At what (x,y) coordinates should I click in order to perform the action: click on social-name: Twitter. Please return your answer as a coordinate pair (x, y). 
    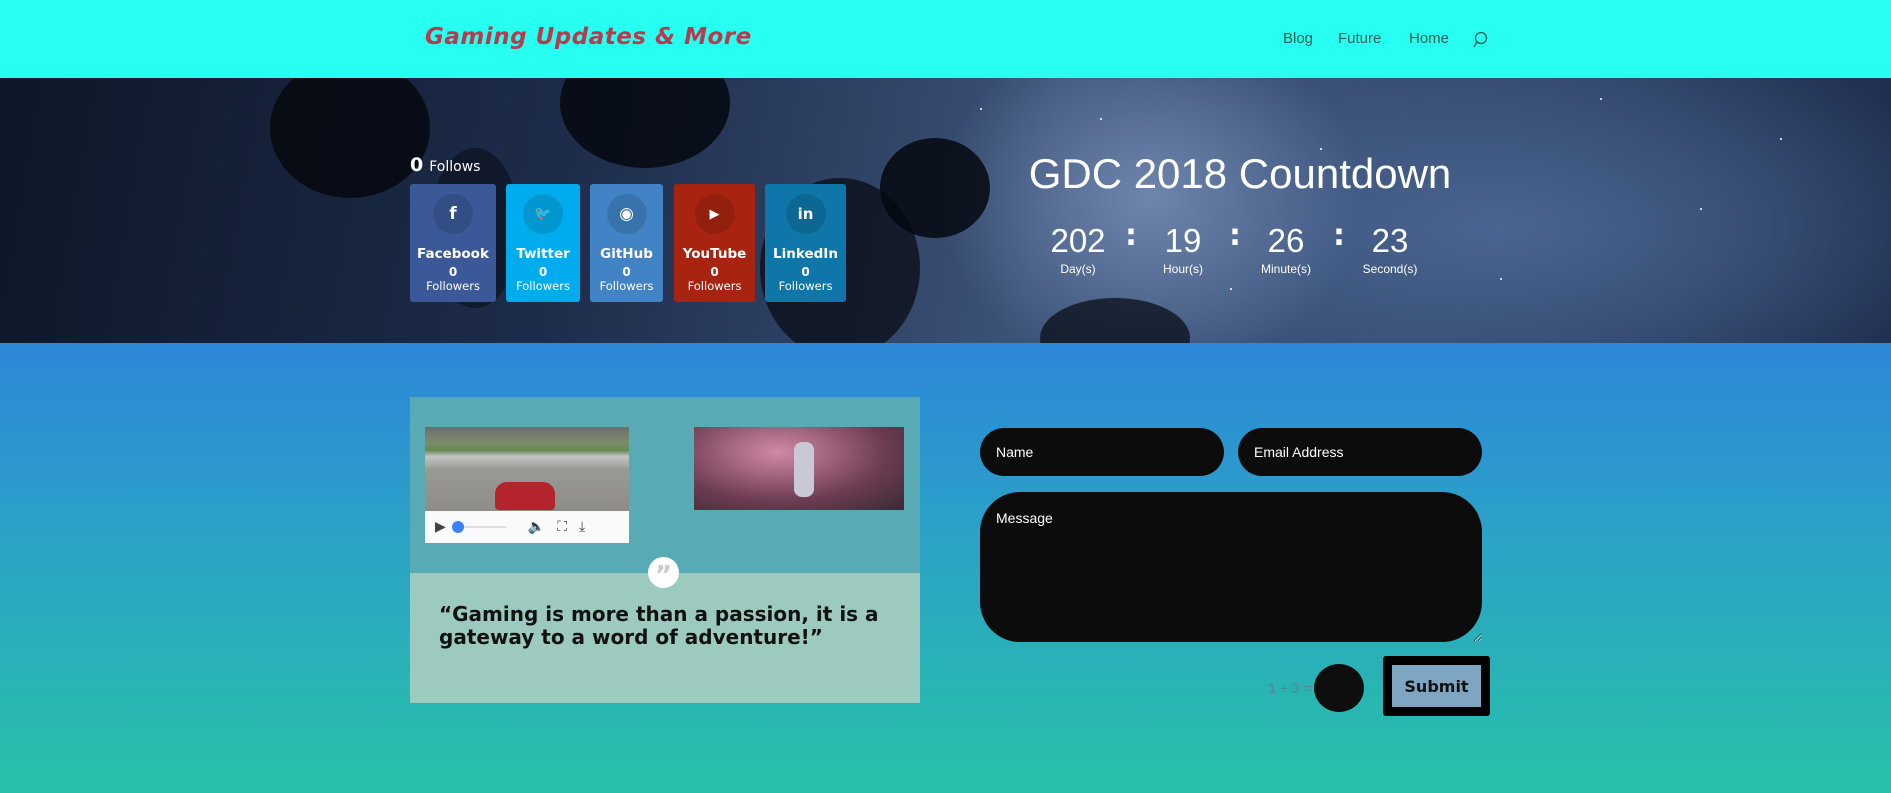
    Looking at the image, I should click on (543, 254).